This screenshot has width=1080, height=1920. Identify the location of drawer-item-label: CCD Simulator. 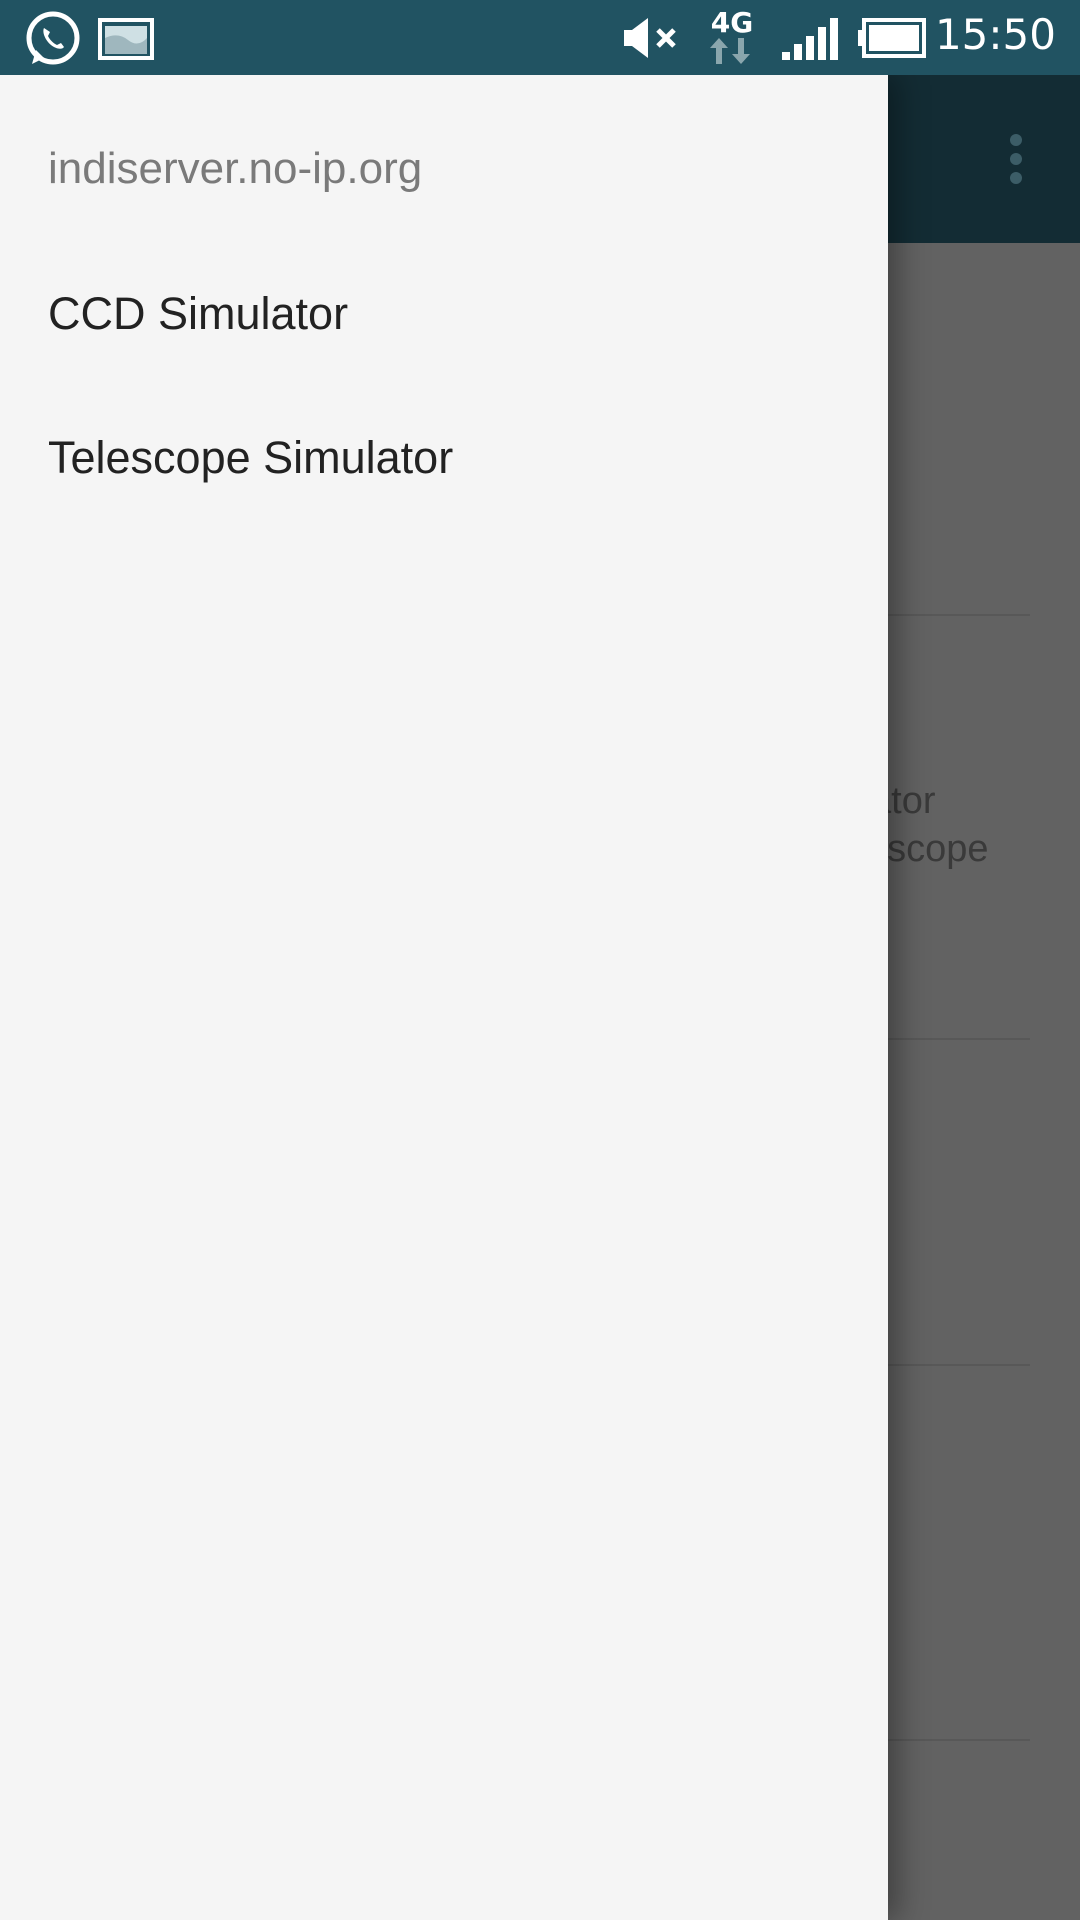
(198, 313).